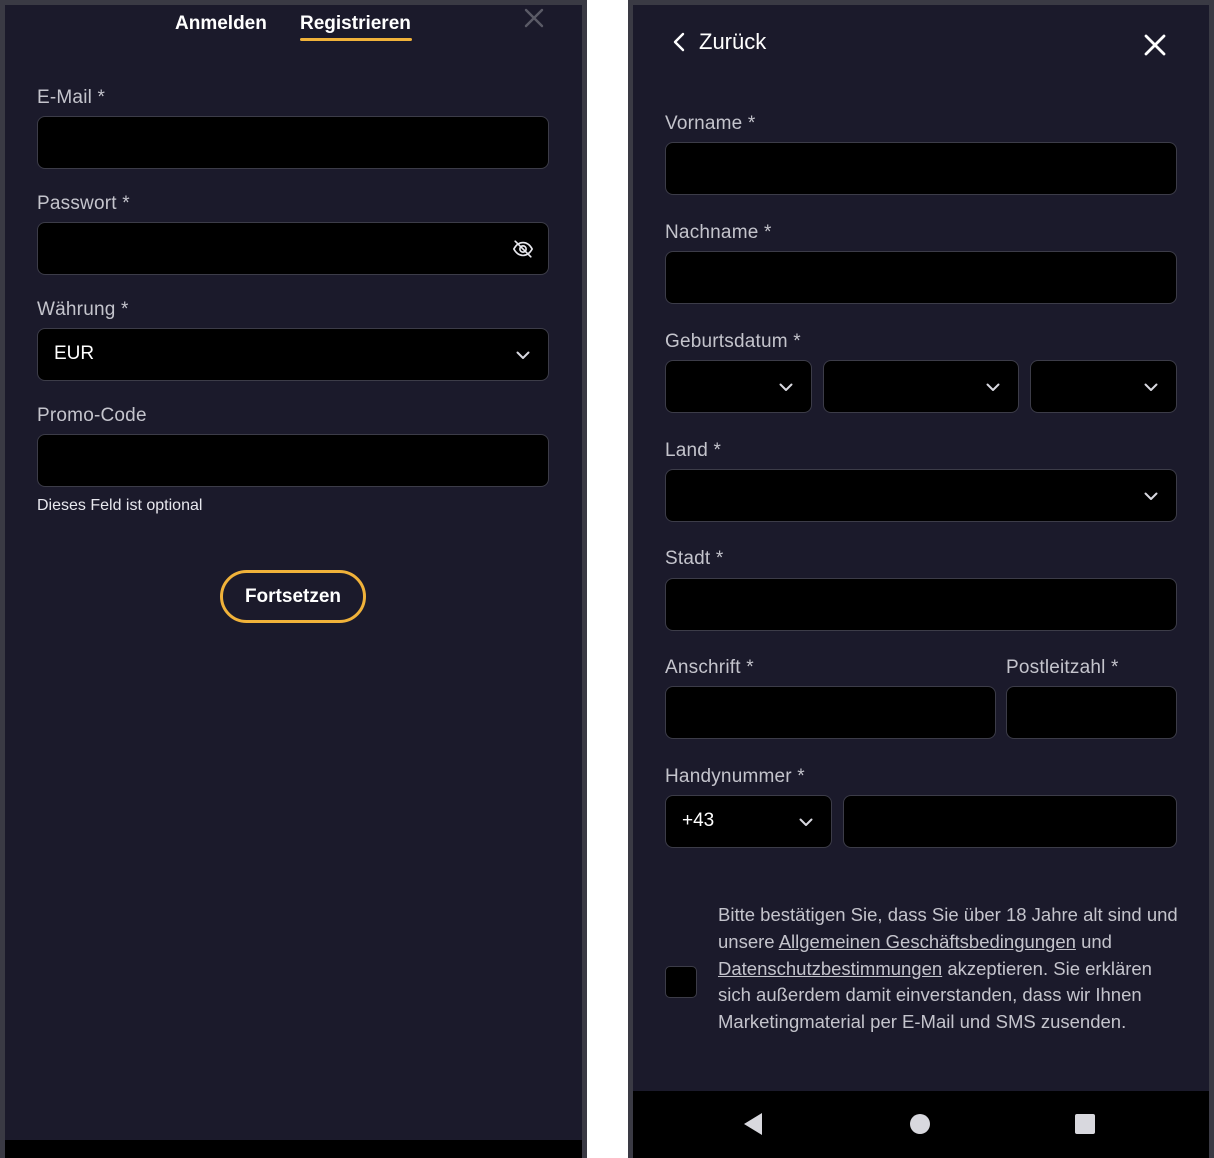  Describe the element at coordinates (921, 386) in the screenshot. I see `birth-month-select` at that location.